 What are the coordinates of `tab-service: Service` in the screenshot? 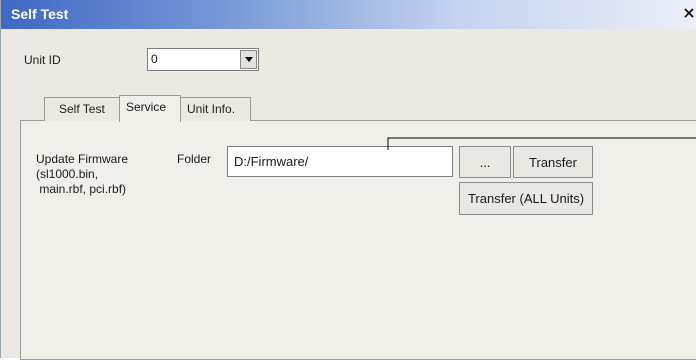 It's located at (150, 108).